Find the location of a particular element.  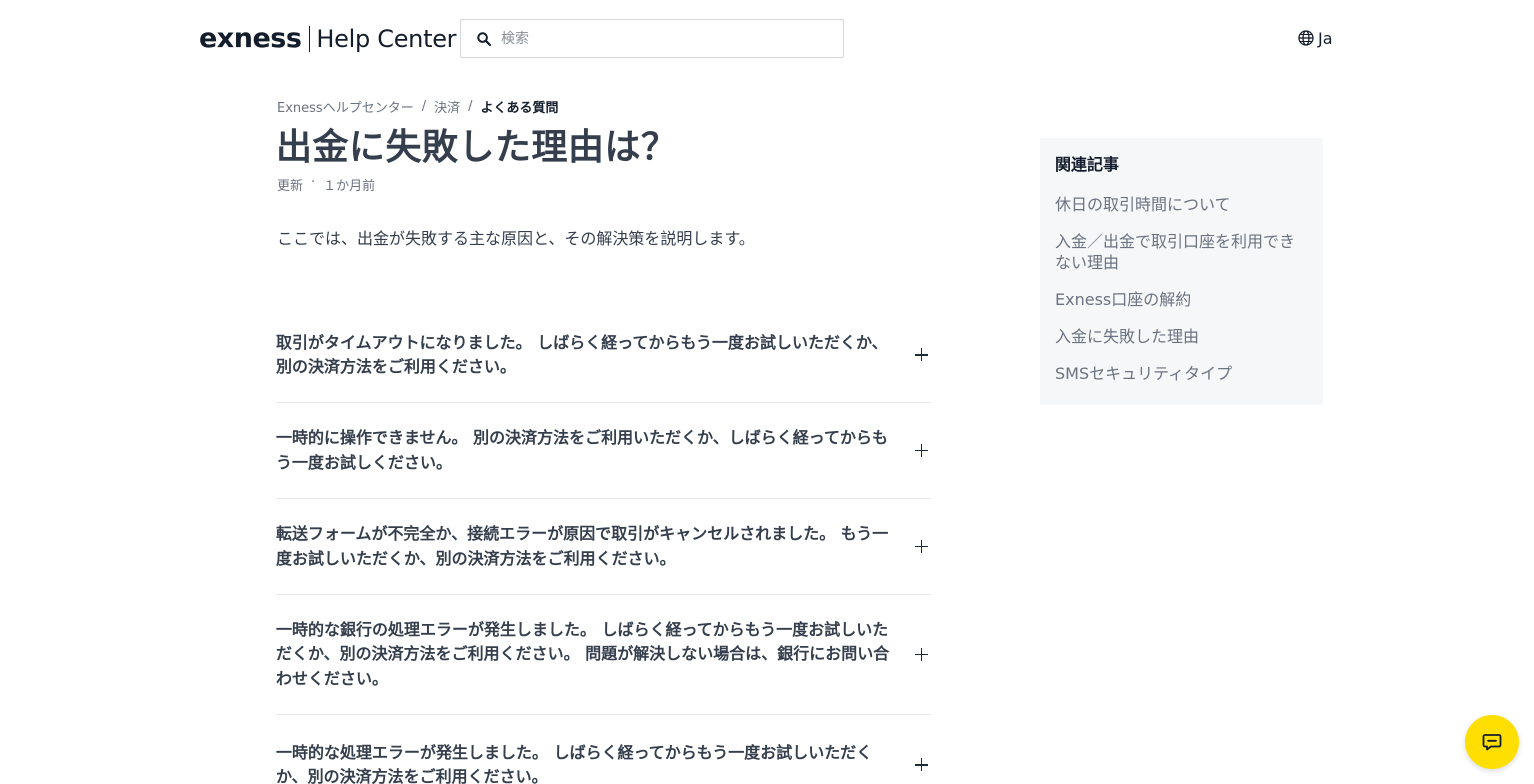

related-article-link: 休日の取引時間について is located at coordinates (1181, 204).